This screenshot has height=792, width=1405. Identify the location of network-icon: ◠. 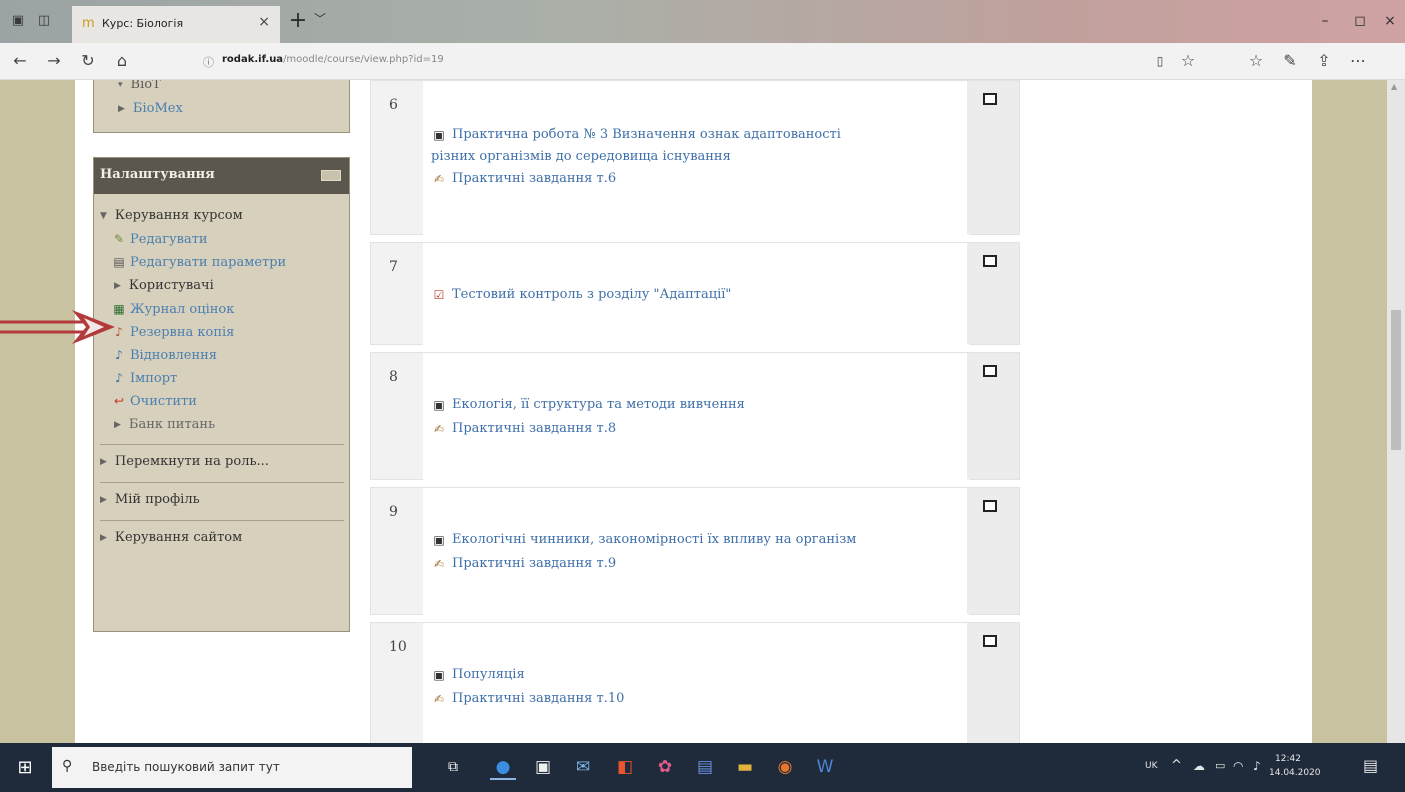
(1238, 766).